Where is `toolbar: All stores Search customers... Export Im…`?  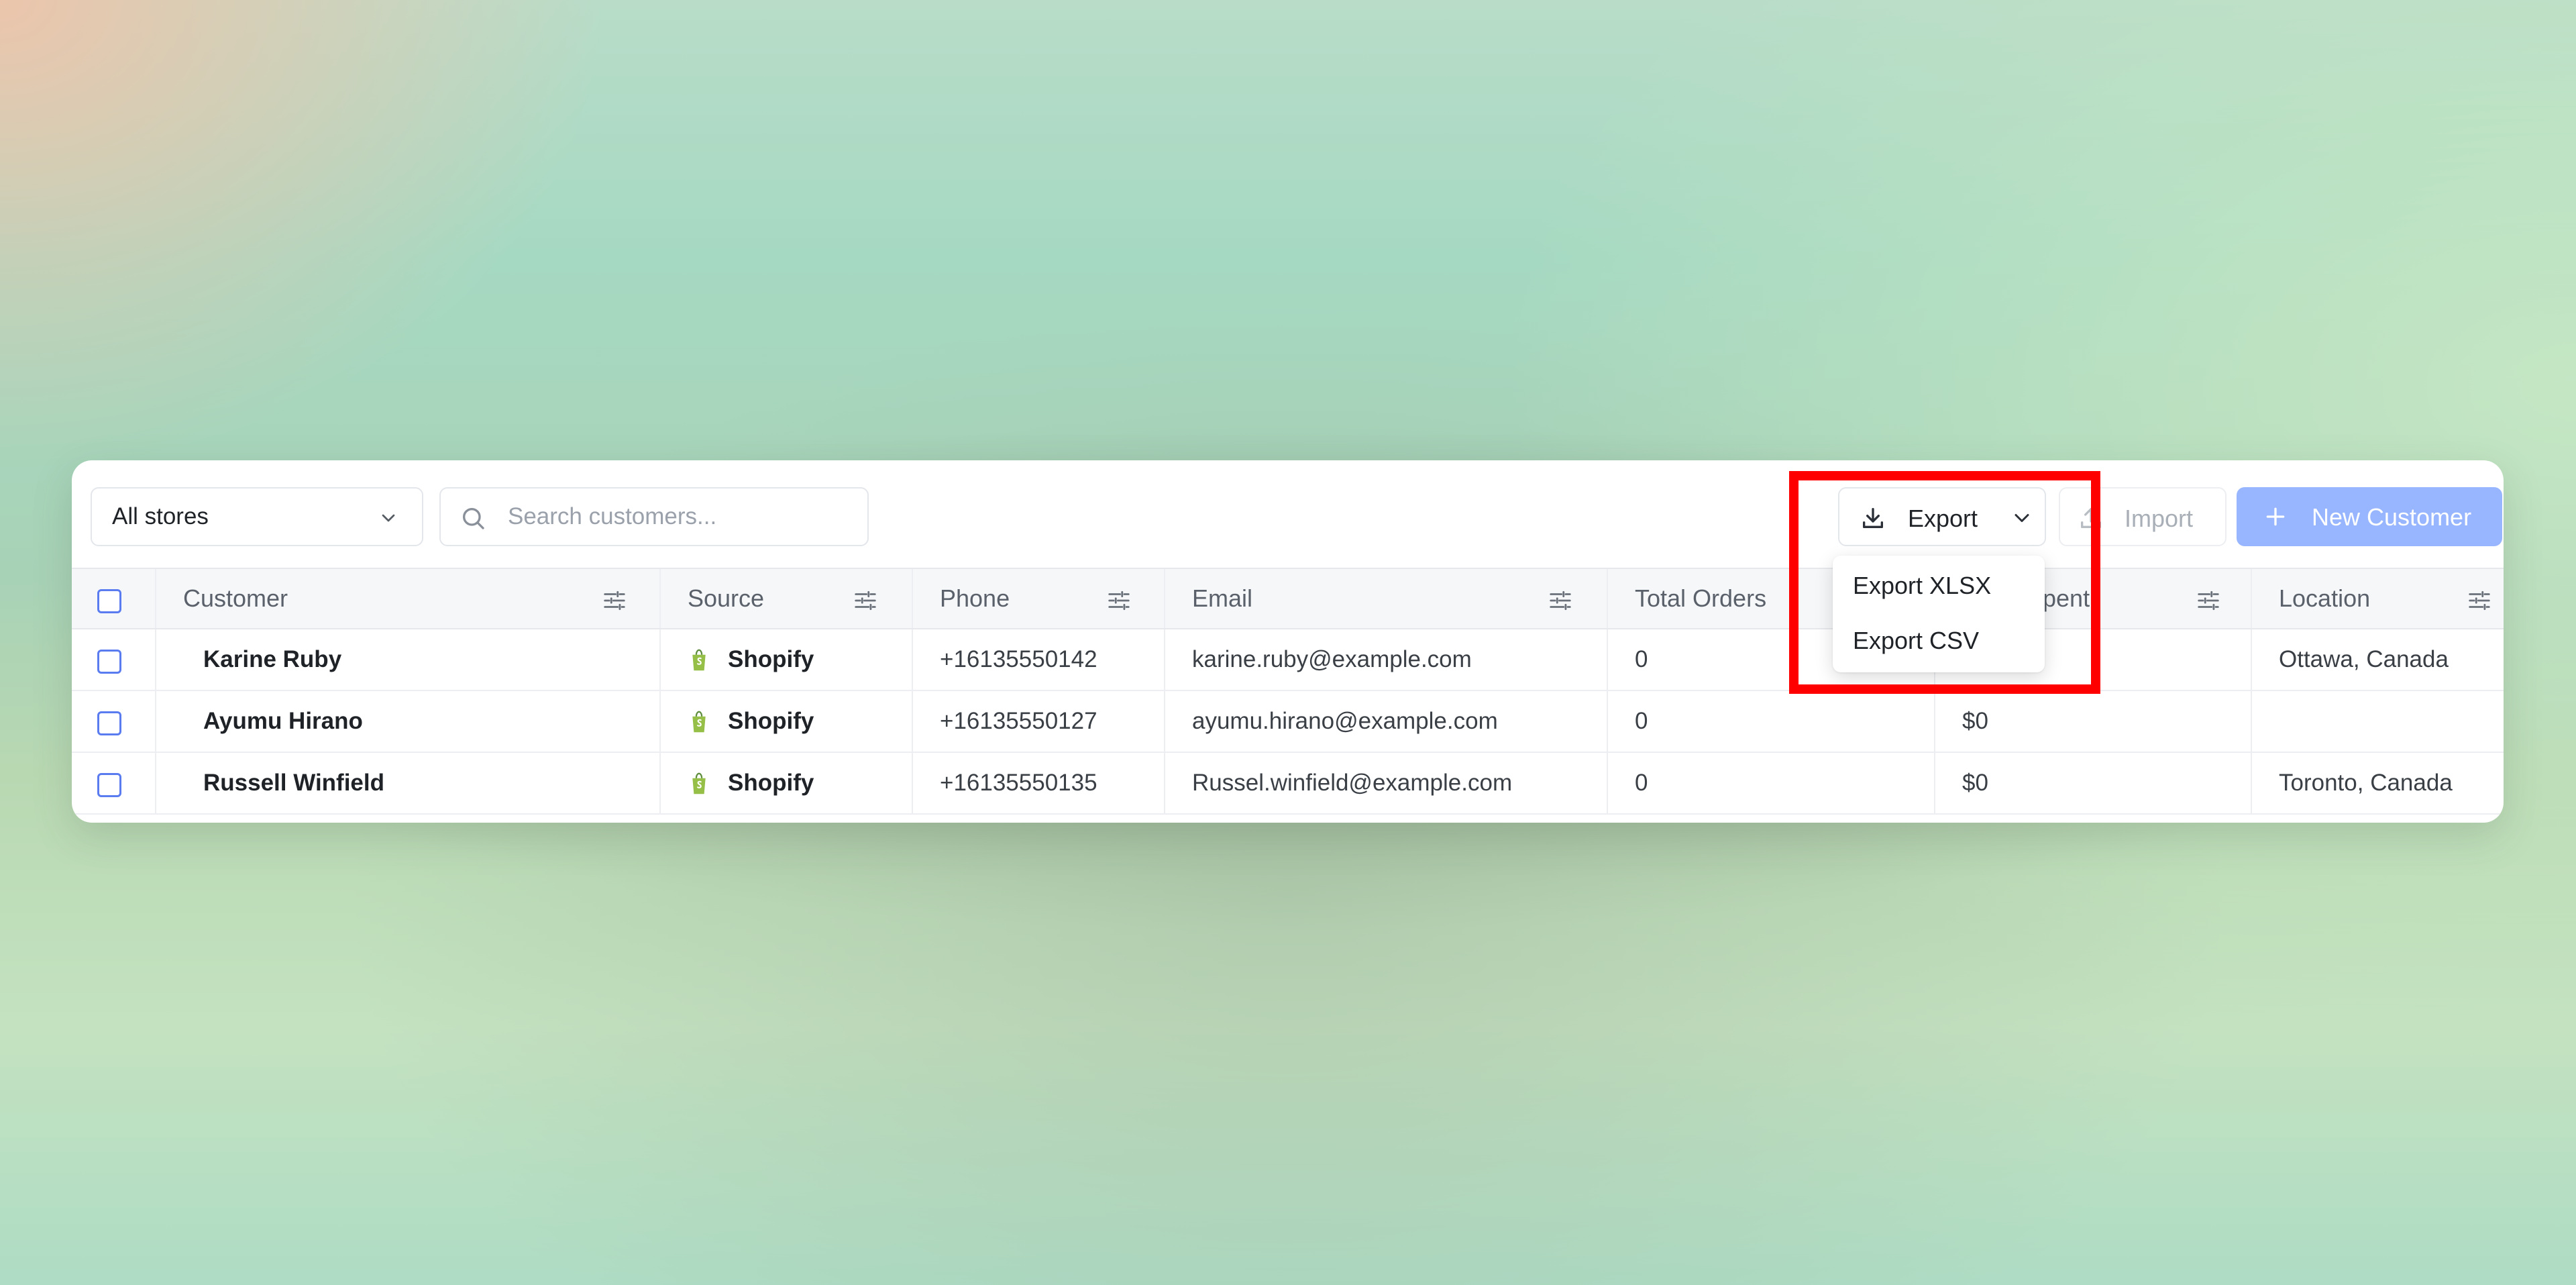 toolbar: All stores Search customers... Export Im… is located at coordinates (1288, 514).